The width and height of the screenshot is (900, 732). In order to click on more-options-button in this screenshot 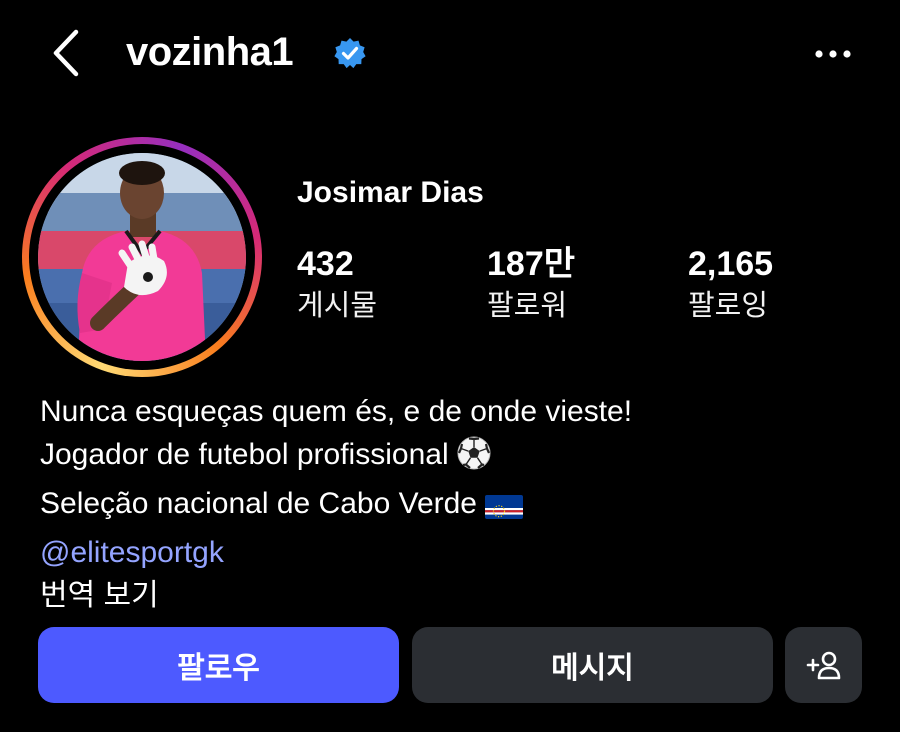, I will do `click(833, 54)`.